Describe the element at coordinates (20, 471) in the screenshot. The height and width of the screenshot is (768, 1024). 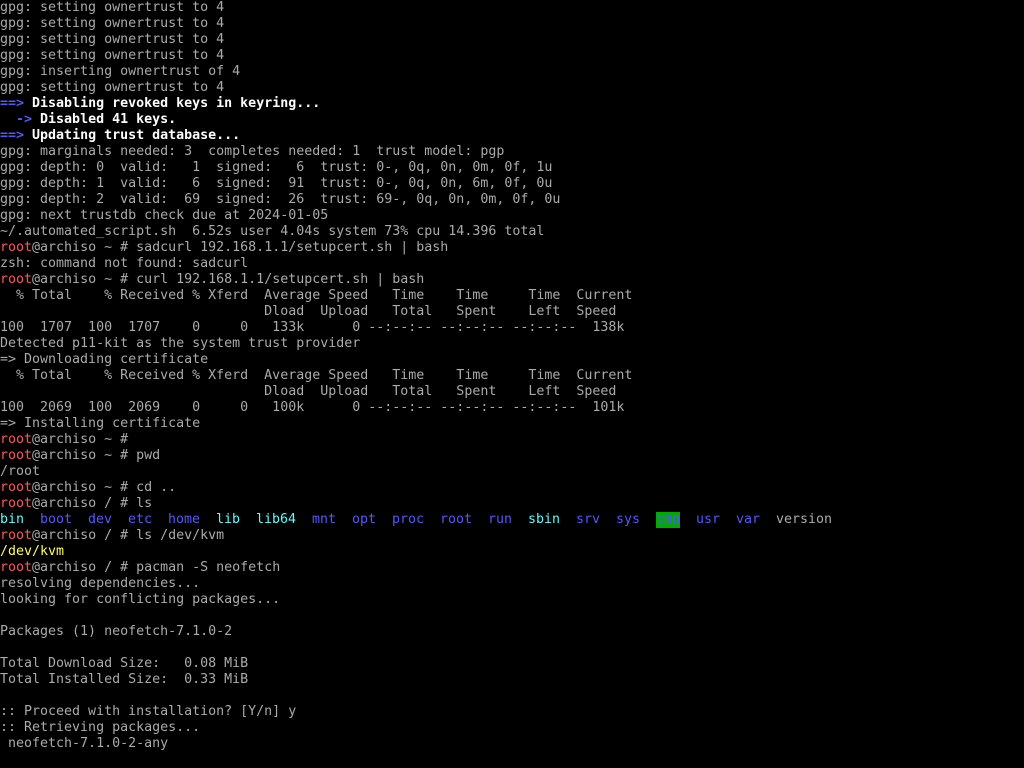
I see `output-line: /root` at that location.